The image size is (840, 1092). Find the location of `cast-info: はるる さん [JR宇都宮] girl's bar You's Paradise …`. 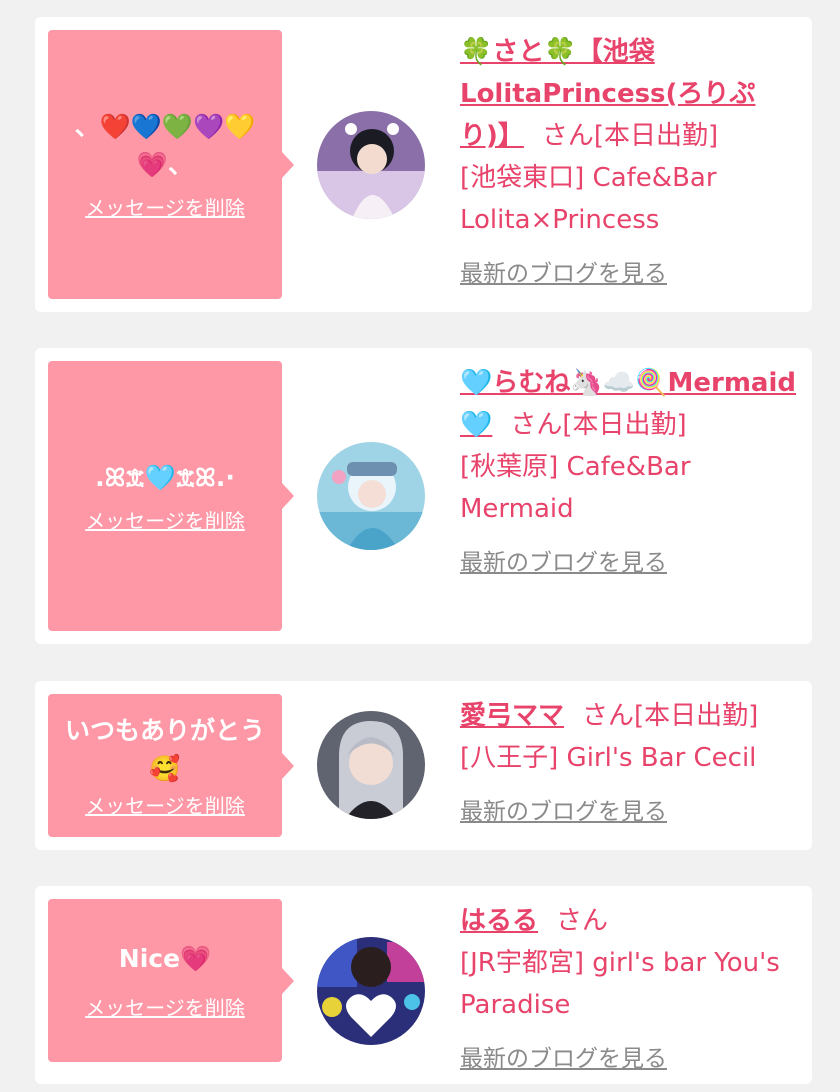

cast-info: はるる さん [JR宇都宮] girl's bar You's Paradise … is located at coordinates (629, 990).